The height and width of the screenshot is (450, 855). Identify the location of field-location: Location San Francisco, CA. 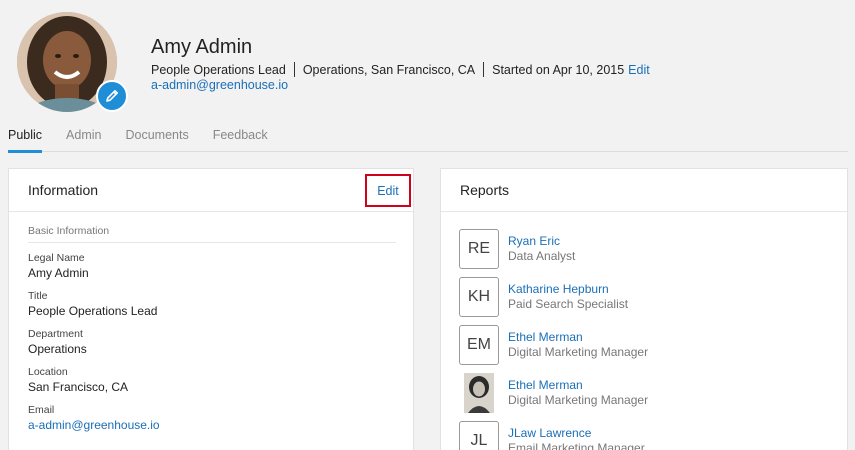
(211, 380).